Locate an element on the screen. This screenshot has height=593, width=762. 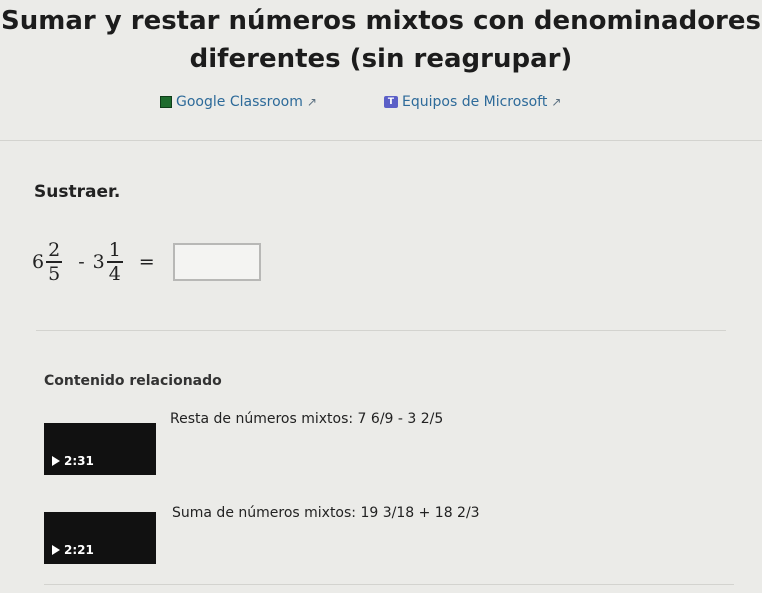
microsoft-teams-icon: T is located at coordinates (391, 102).